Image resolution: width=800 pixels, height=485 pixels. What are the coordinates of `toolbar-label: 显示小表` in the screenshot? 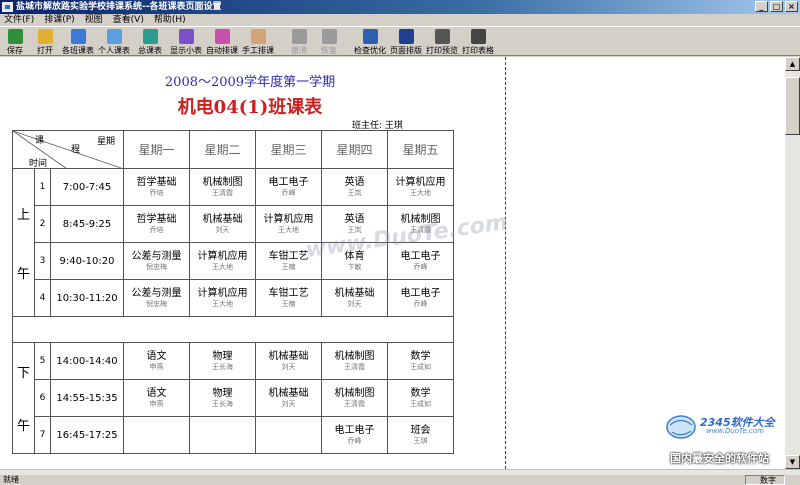 It's located at (186, 50).